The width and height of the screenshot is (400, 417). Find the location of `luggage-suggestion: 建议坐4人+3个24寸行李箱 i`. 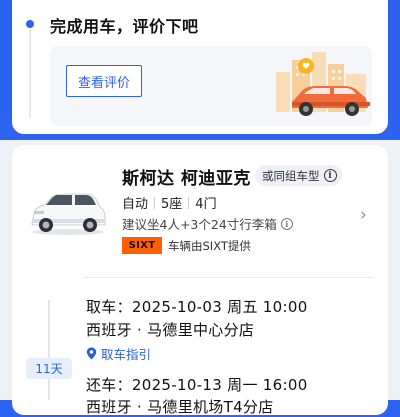

luggage-suggestion: 建议坐4人+3个24寸行李箱 i is located at coordinates (207, 223).